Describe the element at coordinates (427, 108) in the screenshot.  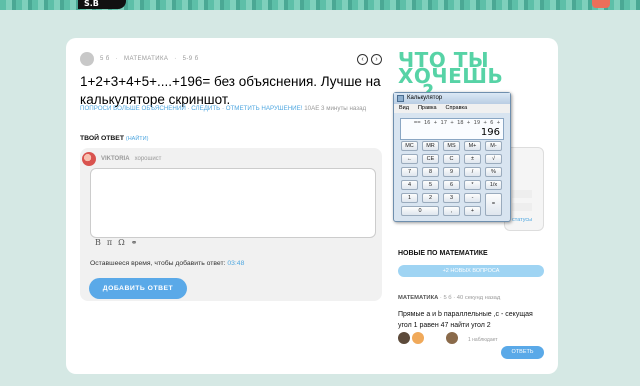
I see `menu-edit: Правка` at that location.